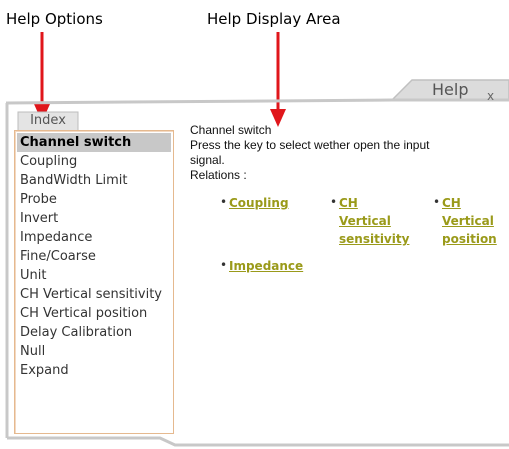 The width and height of the screenshot is (509, 449). Describe the element at coordinates (94, 256) in the screenshot. I see `list-item-fine-coarse: Fine/Coarse` at that location.